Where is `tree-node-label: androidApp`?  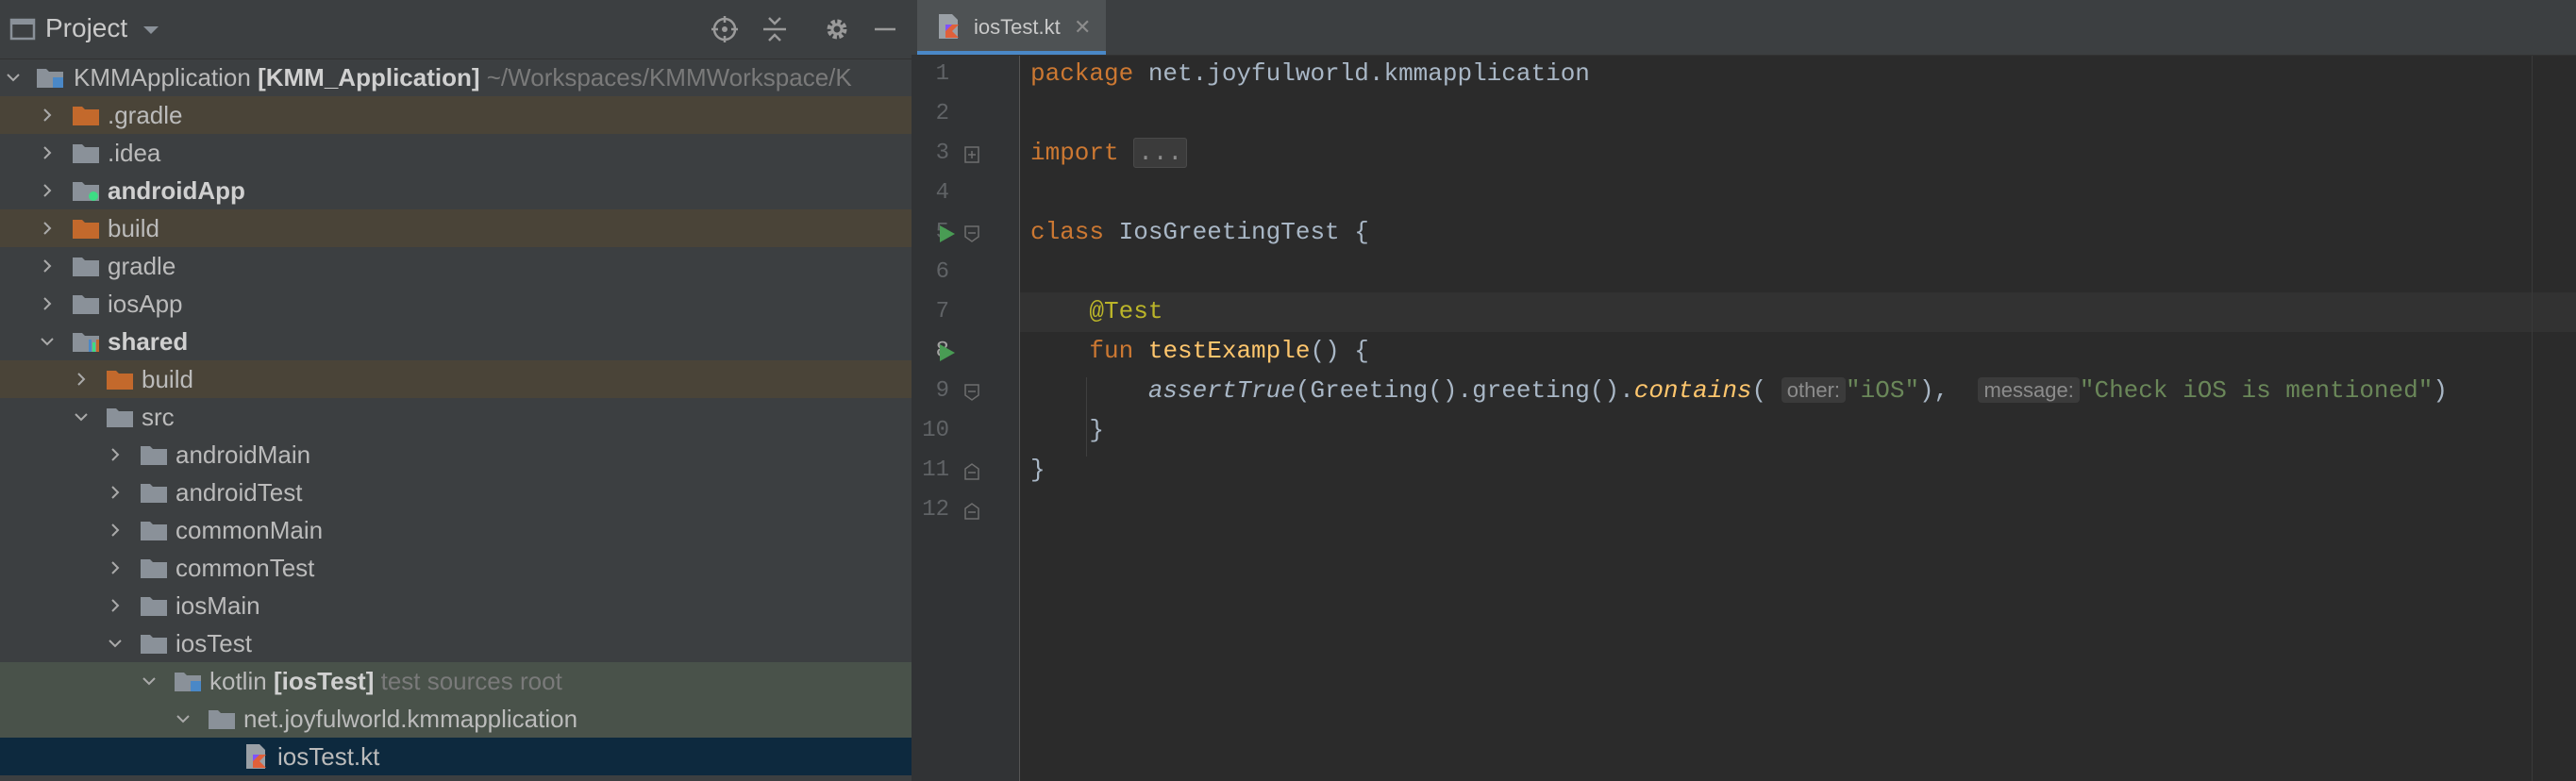
tree-node-label: androidApp is located at coordinates (176, 190).